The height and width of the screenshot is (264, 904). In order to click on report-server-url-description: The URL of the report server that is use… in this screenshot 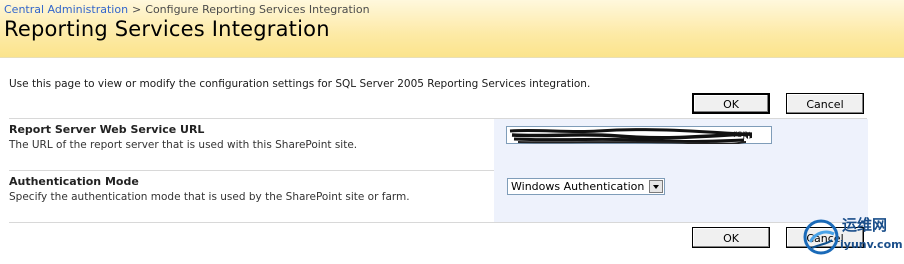, I will do `click(183, 145)`.